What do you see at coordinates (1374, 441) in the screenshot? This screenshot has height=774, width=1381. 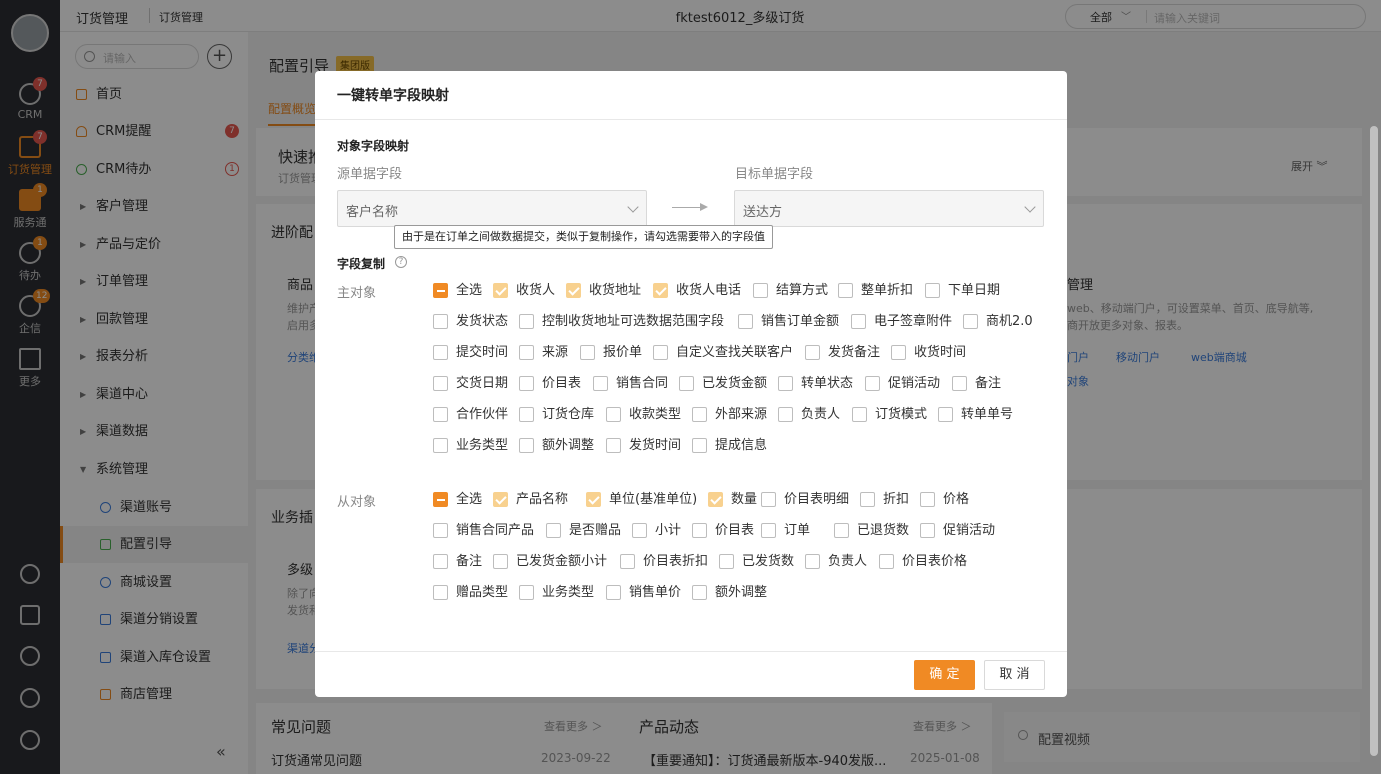 I see `page-scrollbar` at bounding box center [1374, 441].